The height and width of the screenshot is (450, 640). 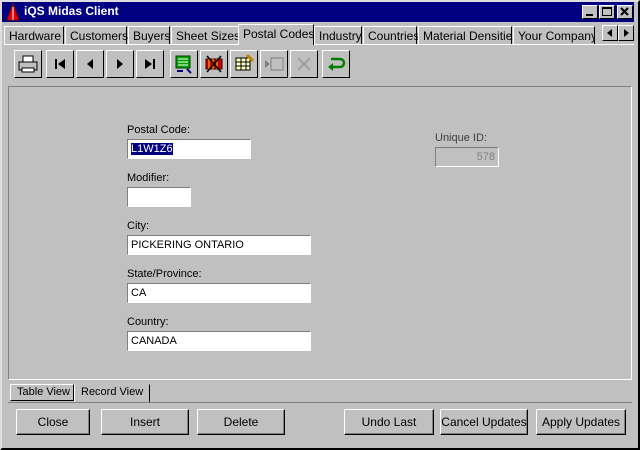 I want to click on window-title: iQS Midas Client, so click(x=71, y=11).